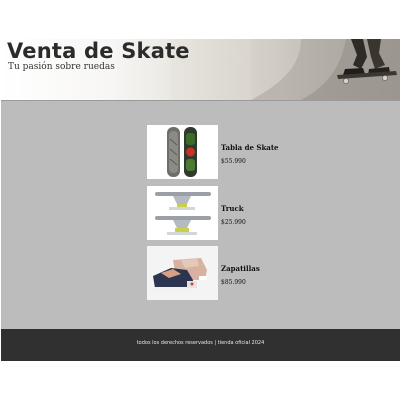  I want to click on product-name: Zapatillas, so click(240, 268).